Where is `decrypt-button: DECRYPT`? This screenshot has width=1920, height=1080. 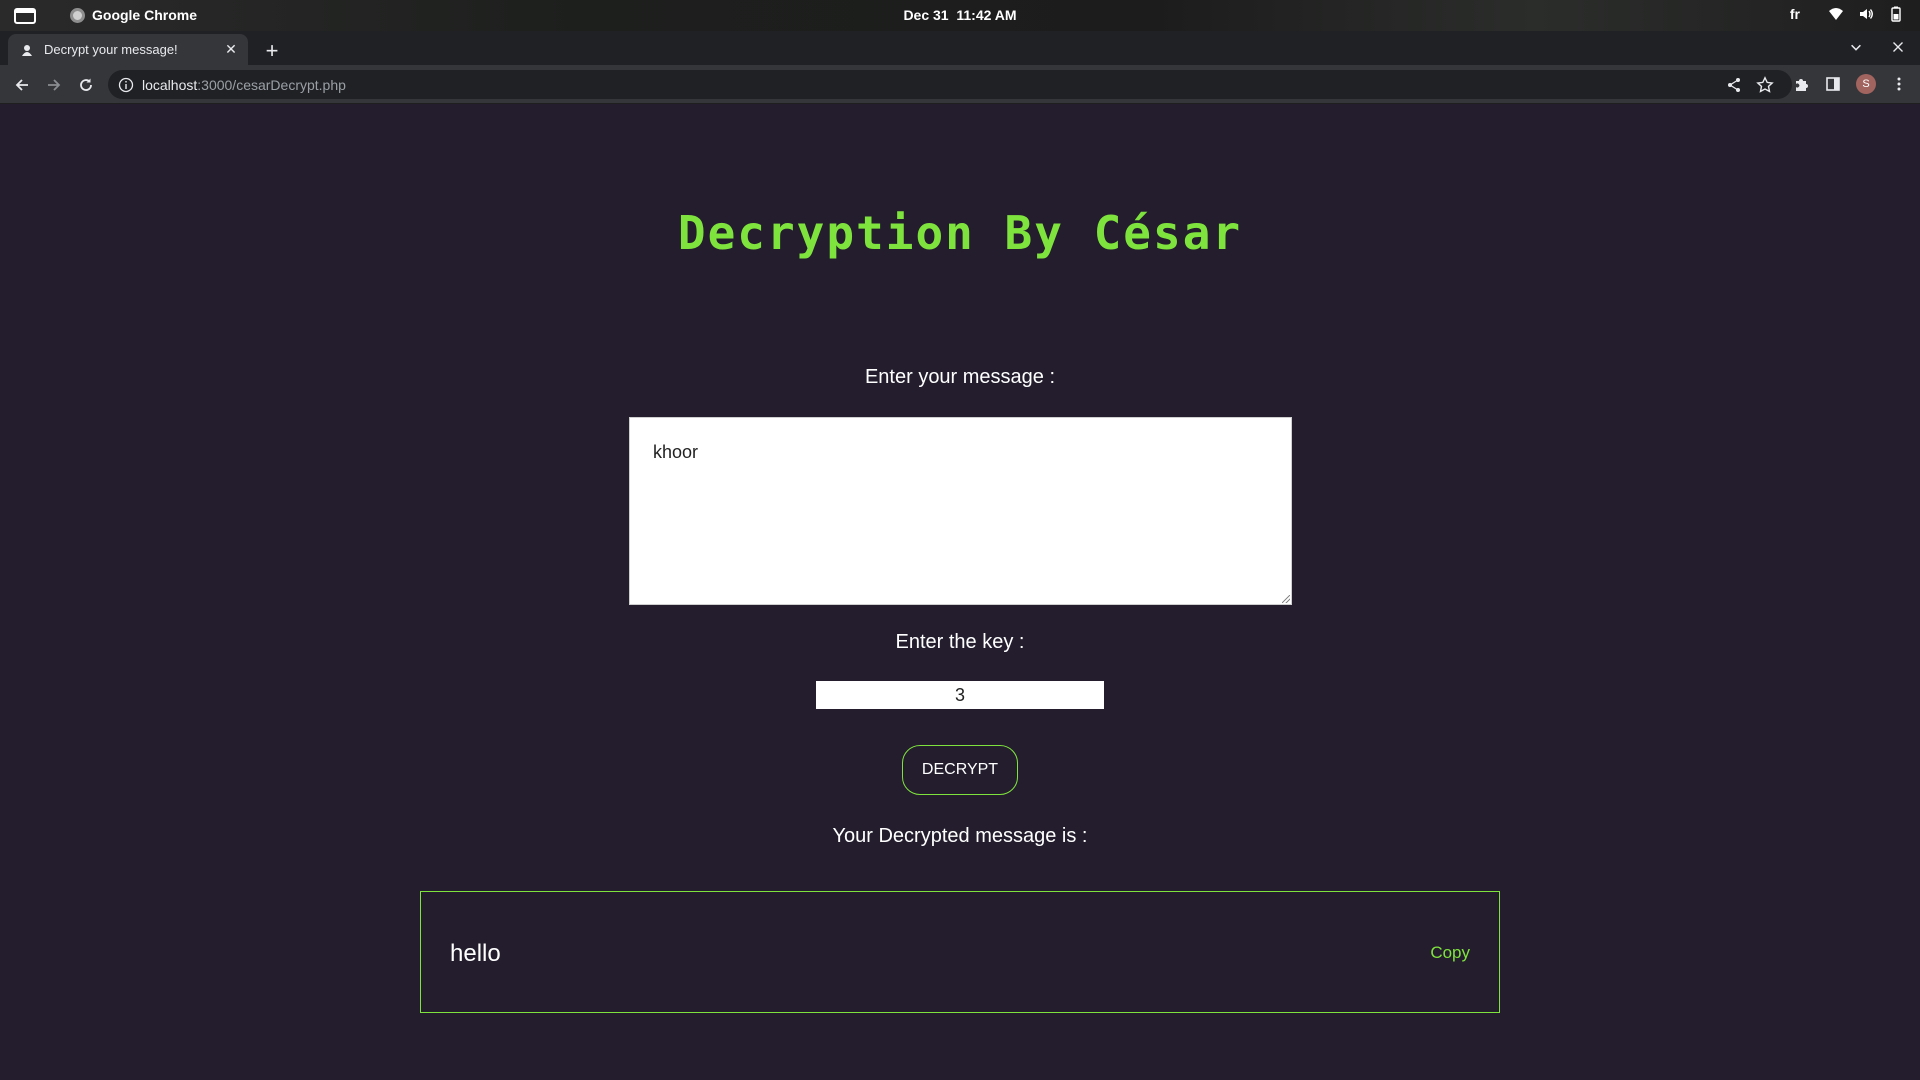
decrypt-button: DECRYPT is located at coordinates (960, 770).